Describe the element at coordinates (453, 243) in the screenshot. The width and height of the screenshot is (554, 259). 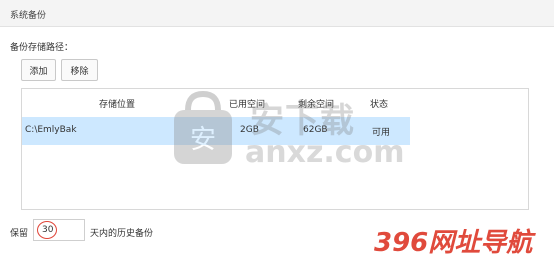
I see `brand-watermark: 396网址导航` at that location.